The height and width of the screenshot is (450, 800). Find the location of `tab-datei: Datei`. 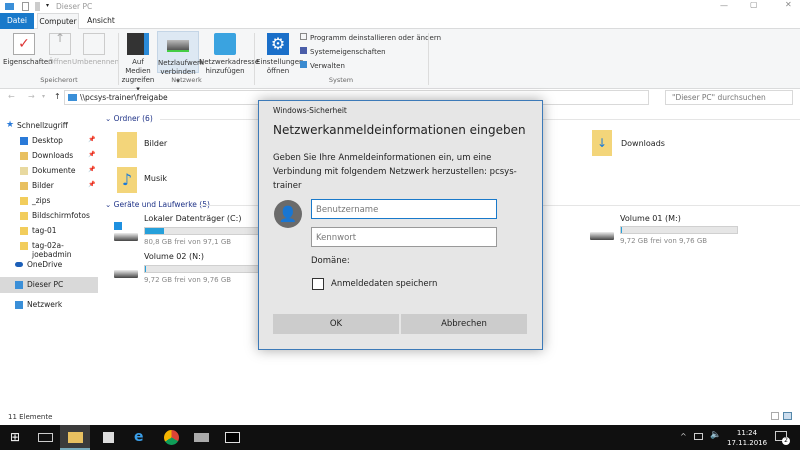

tab-datei: Datei is located at coordinates (17, 21).